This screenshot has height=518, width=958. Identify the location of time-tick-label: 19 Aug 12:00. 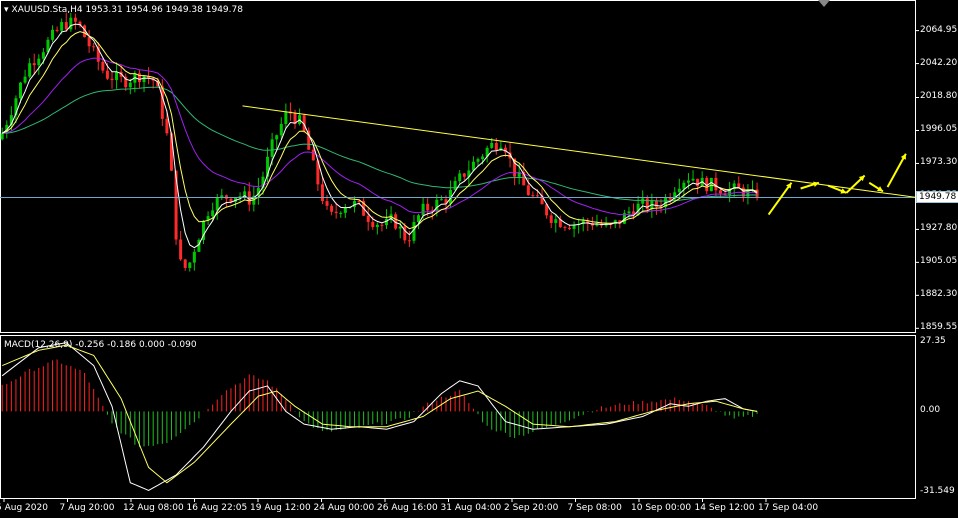
(280, 508).